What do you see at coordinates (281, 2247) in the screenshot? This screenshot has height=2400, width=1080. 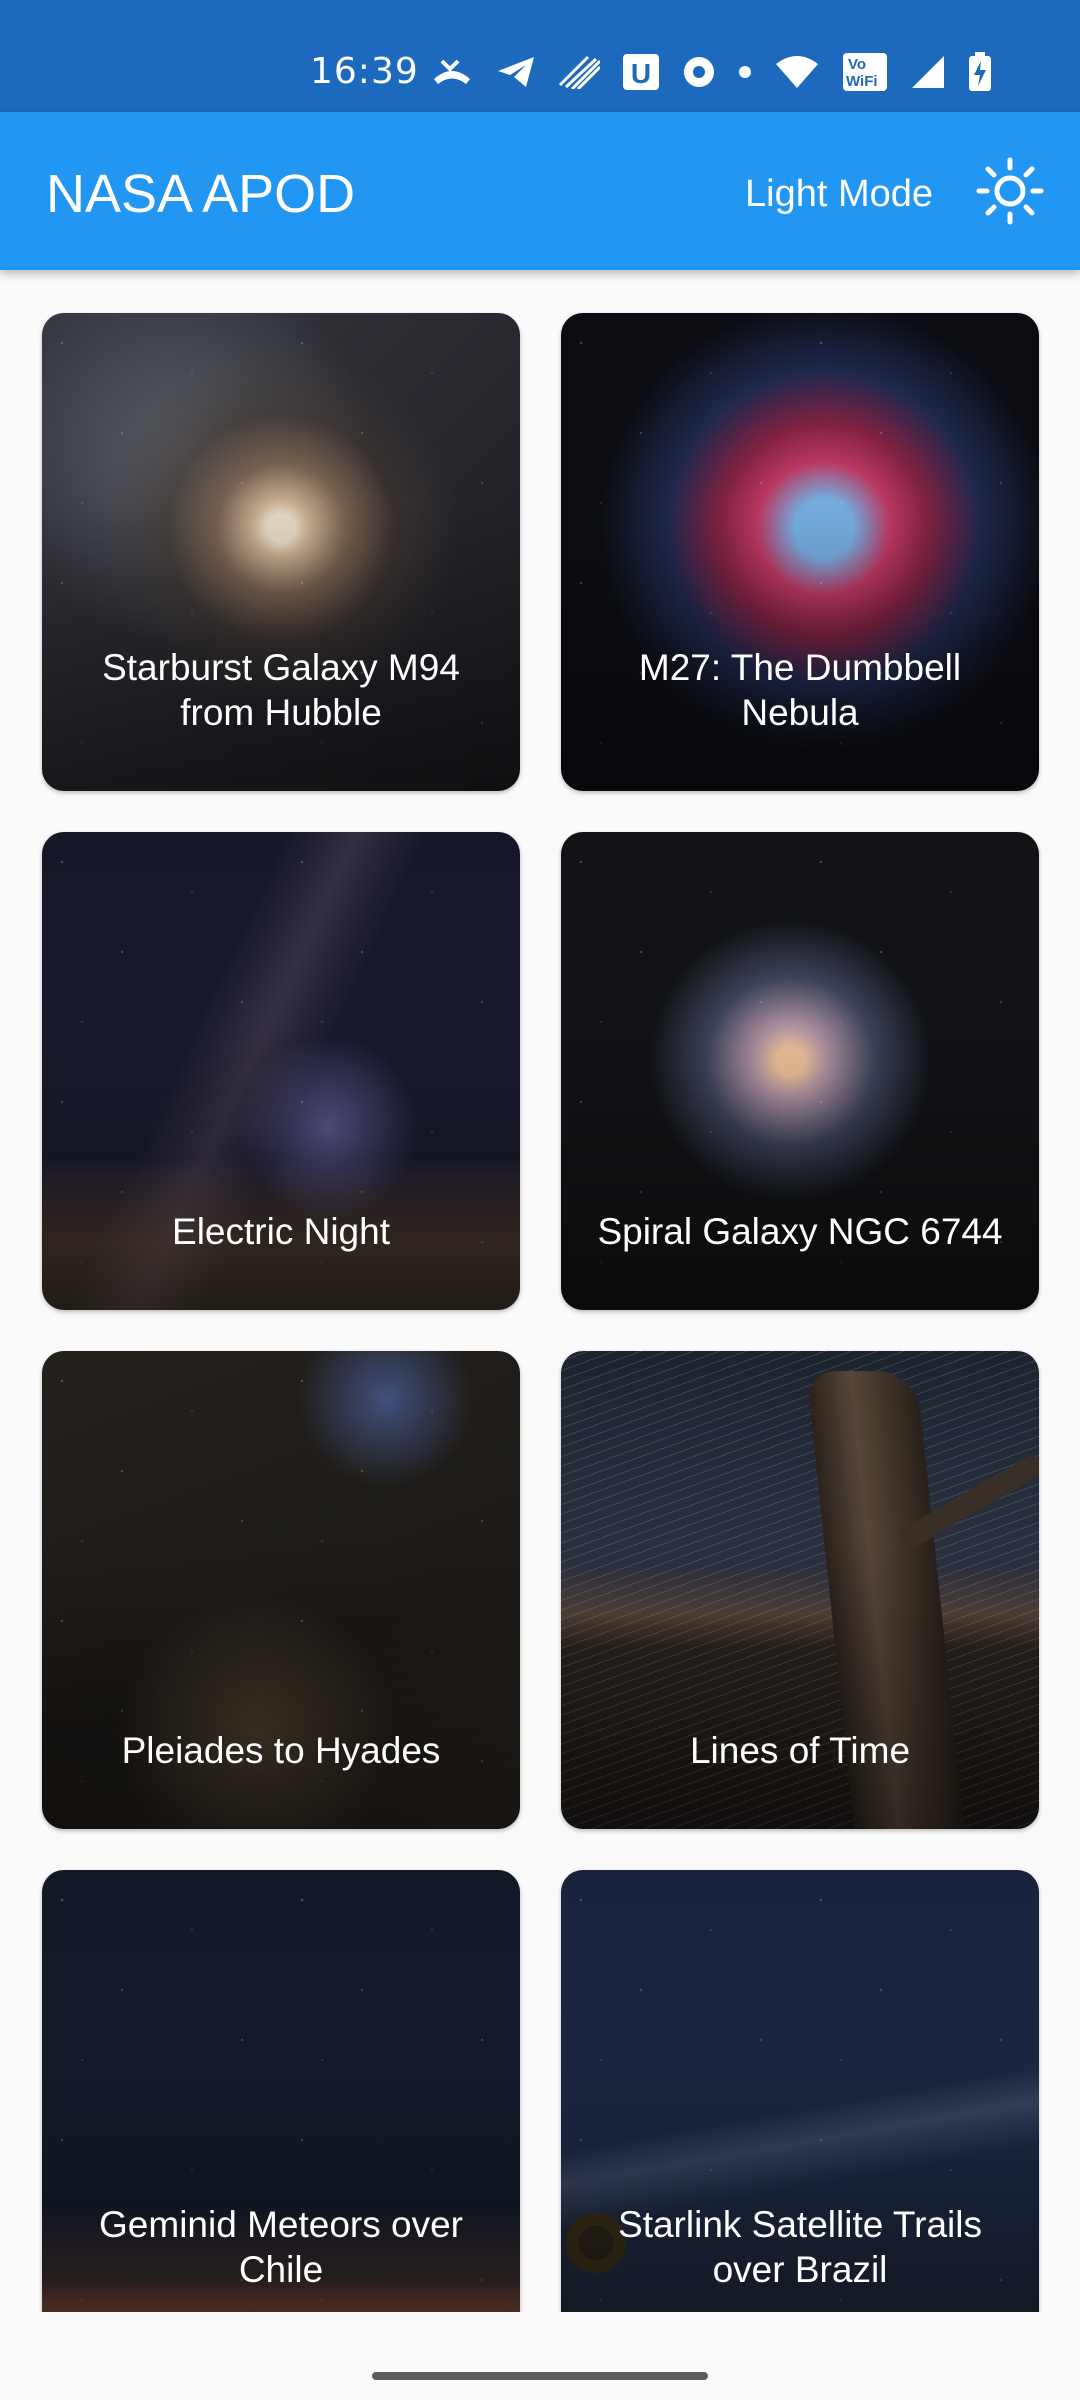 I see `card-title: Geminid Meteors over Chile` at bounding box center [281, 2247].